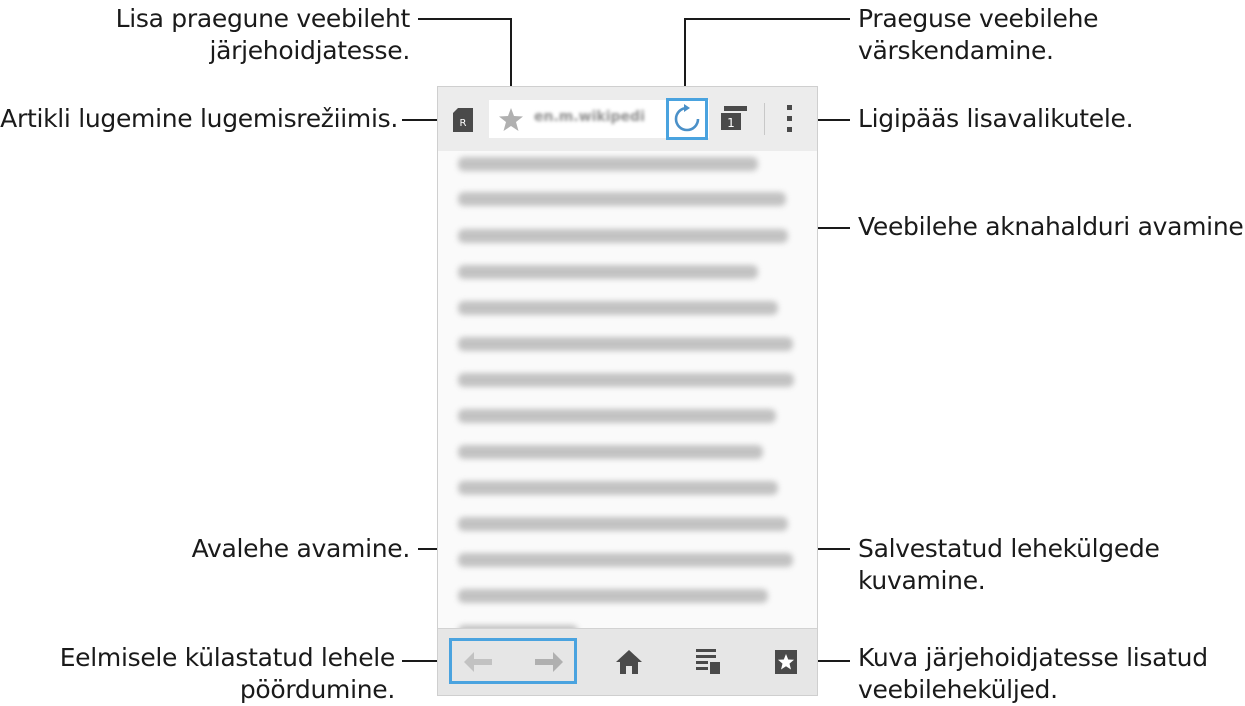  Describe the element at coordinates (589, 117) in the screenshot. I see `url-text: en.m.wikipedi` at that location.